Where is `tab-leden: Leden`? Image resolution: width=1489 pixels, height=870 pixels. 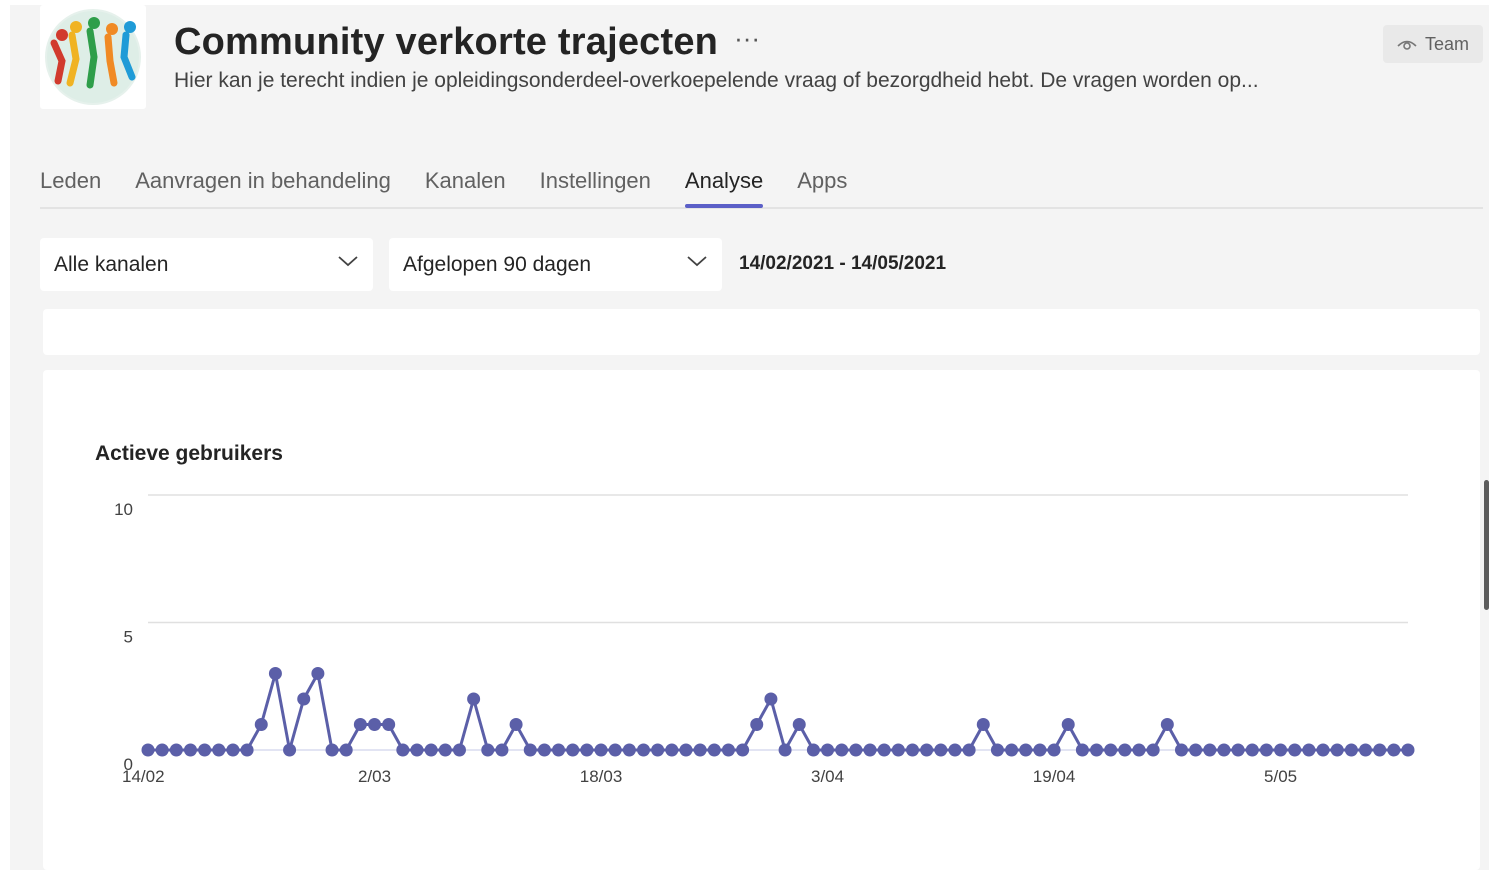
tab-leden: Leden is located at coordinates (70, 185).